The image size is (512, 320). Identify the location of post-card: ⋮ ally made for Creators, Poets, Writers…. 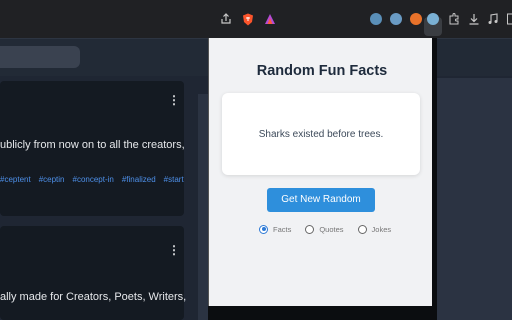
(93, 273).